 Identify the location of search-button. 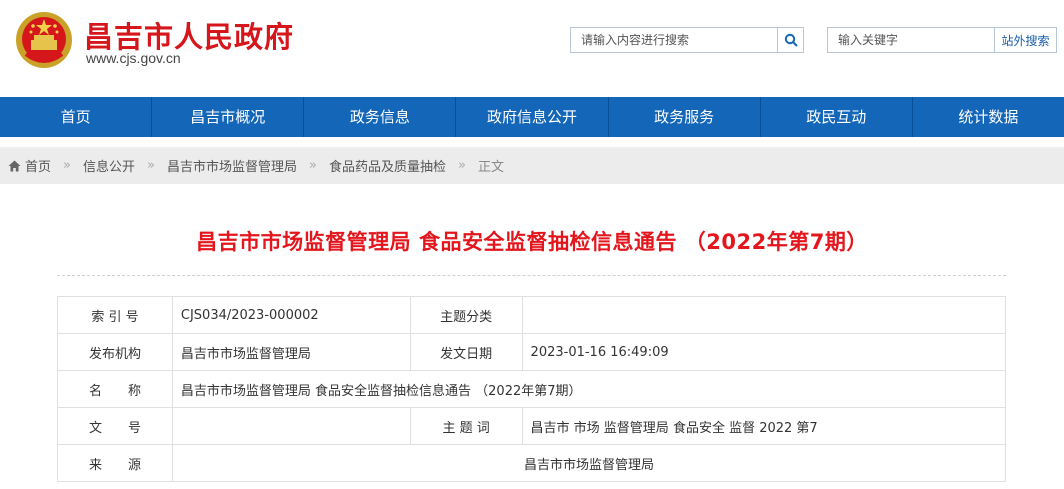
(791, 40).